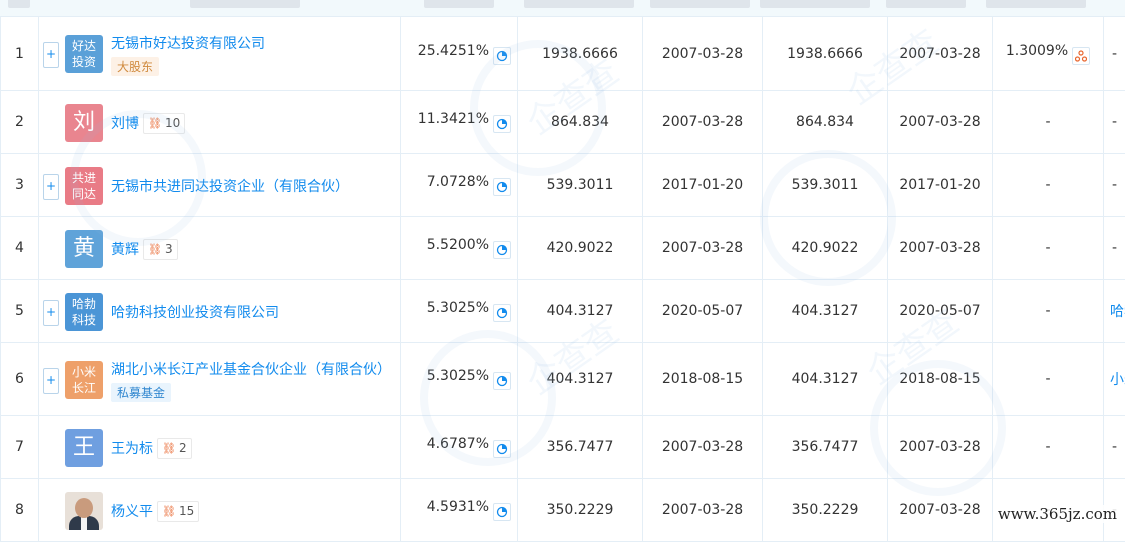 This screenshot has height=542, width=1125. I want to click on shareholder-name-link: 杨义平⛓15, so click(155, 511).